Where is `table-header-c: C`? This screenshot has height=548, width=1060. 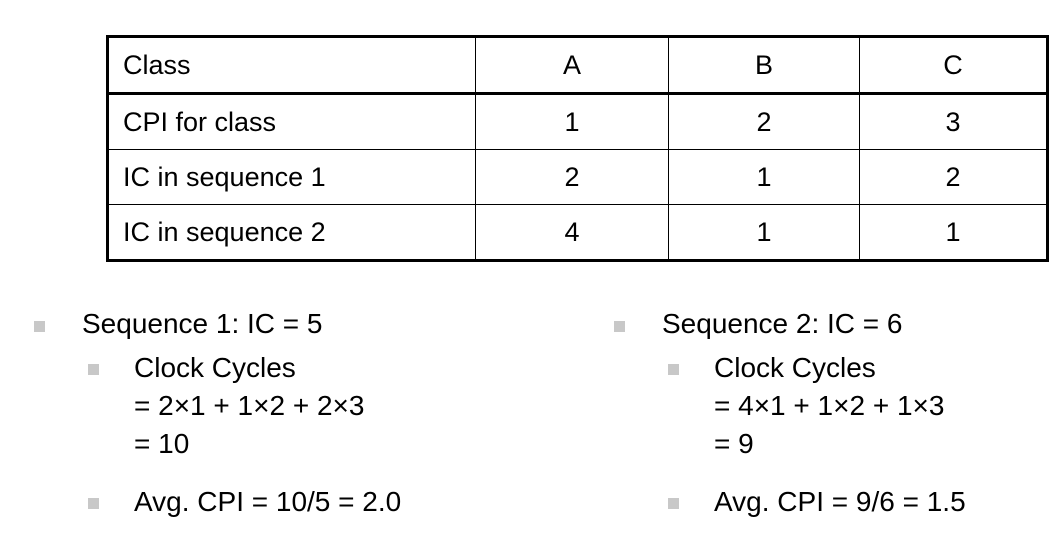 table-header-c: C is located at coordinates (953, 65).